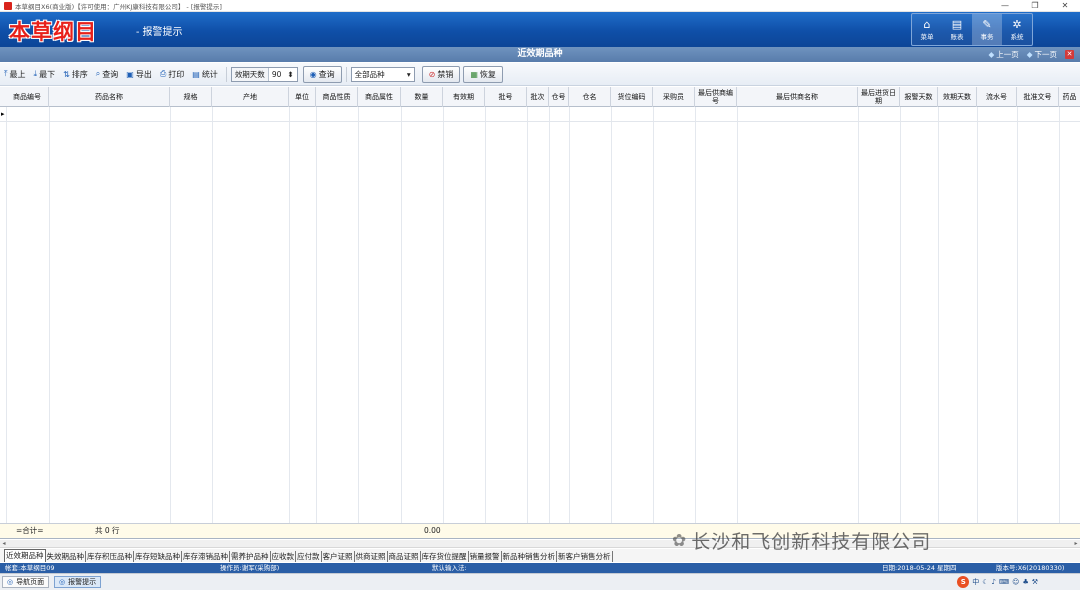 This screenshot has width=1080, height=590. Describe the element at coordinates (205, 74) in the screenshot. I see `stats-button: ▤ 统计` at that location.